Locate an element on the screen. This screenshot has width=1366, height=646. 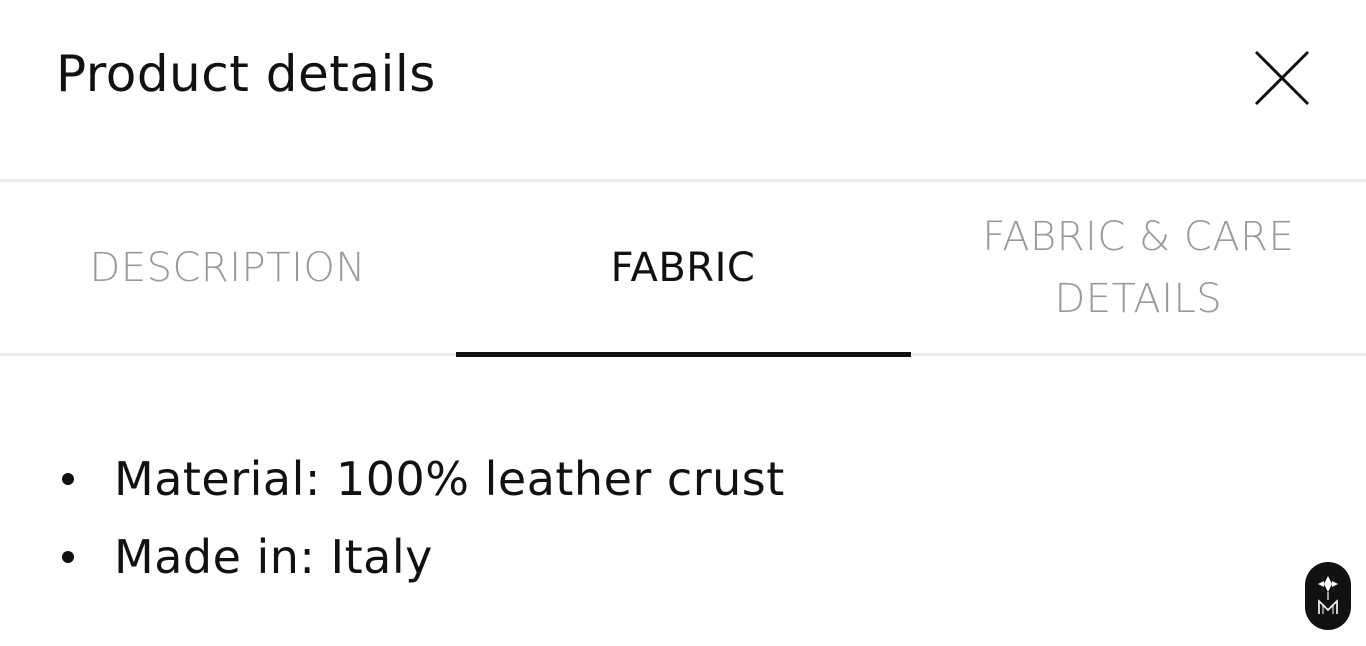
close-button is located at coordinates (1282, 78).